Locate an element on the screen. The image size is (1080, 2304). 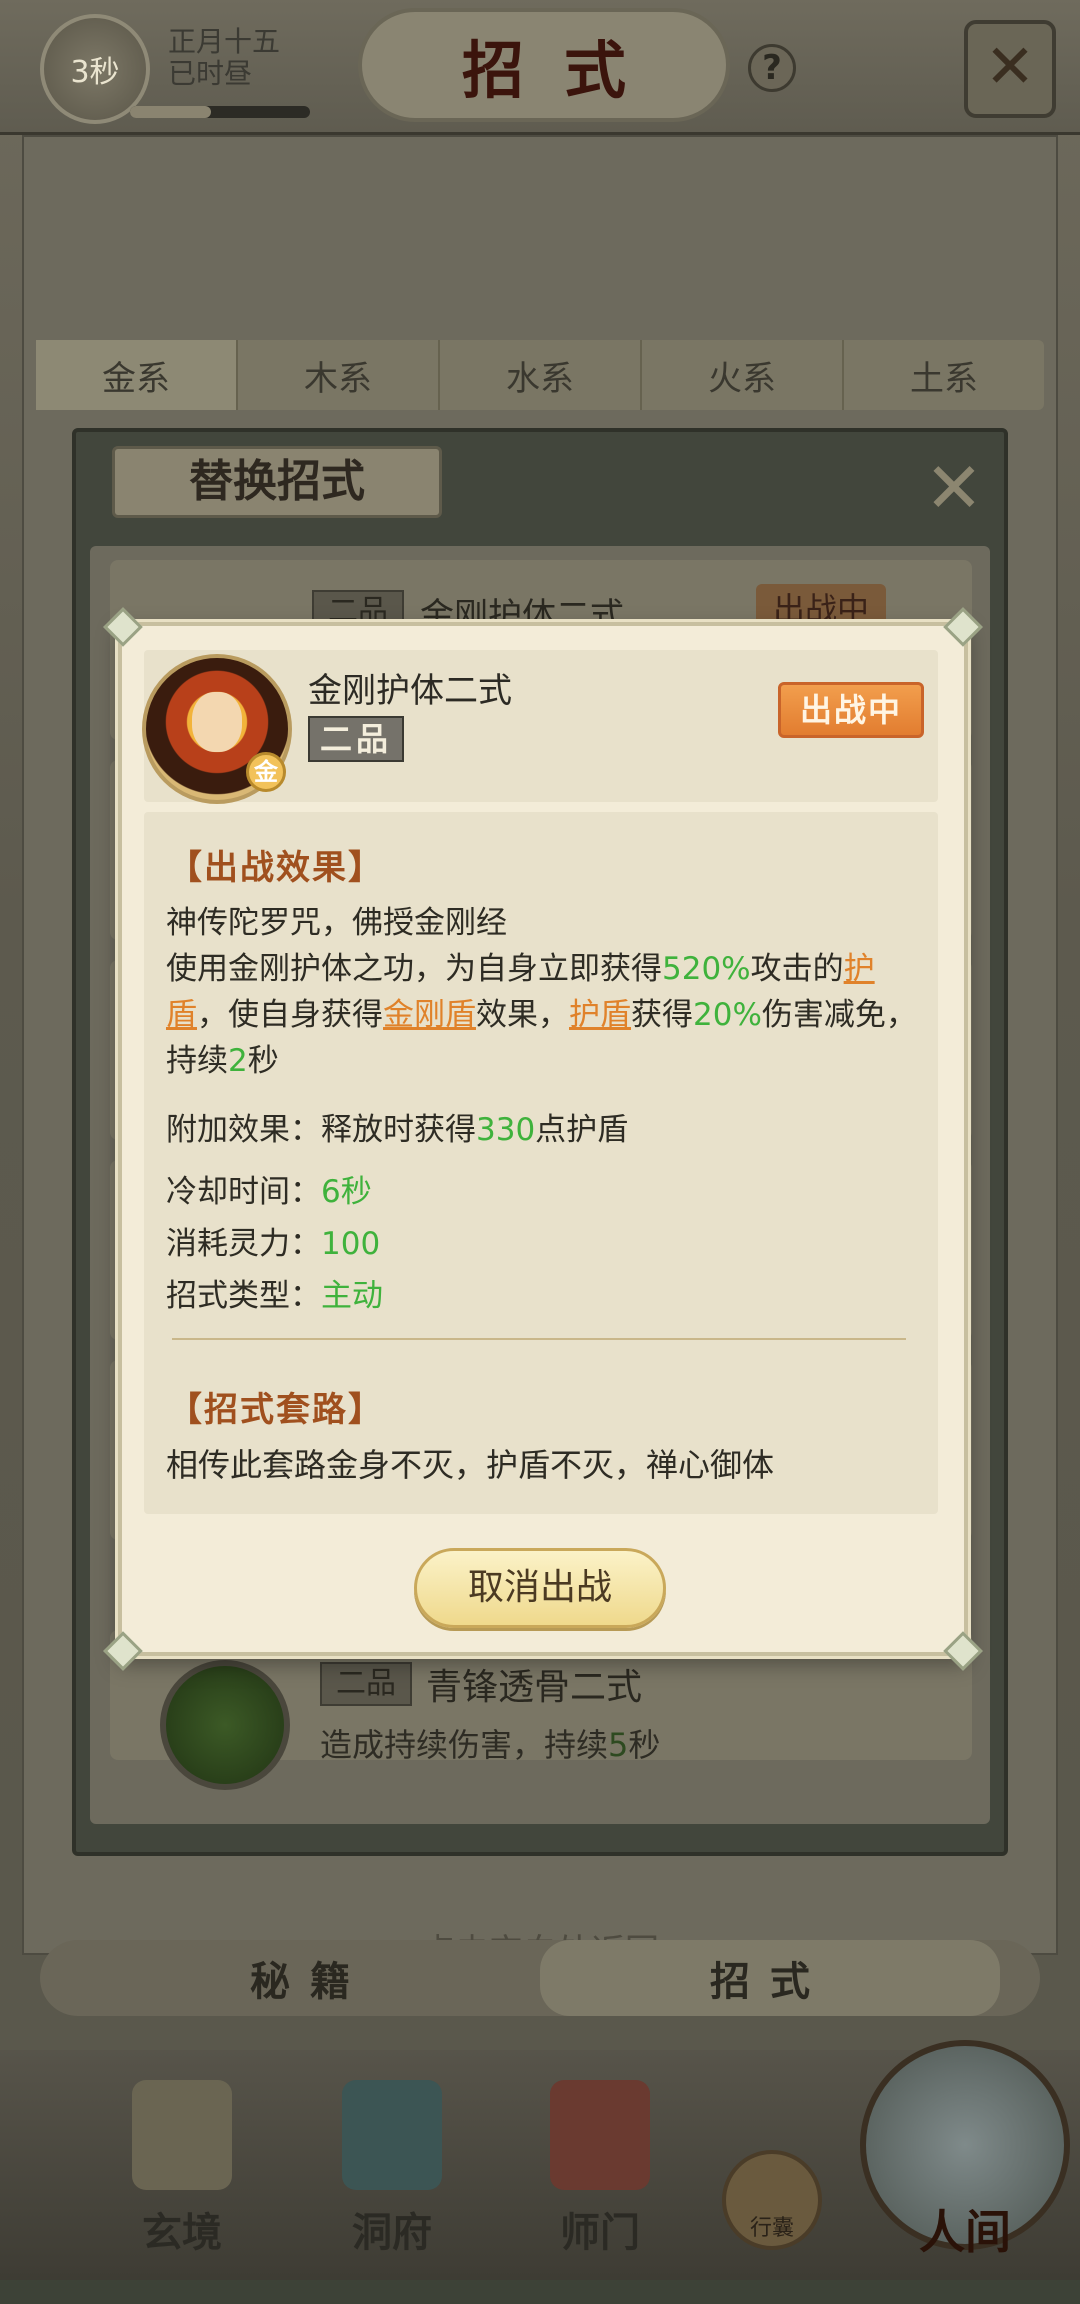
desc-text: 秒 is located at coordinates (644, 1745).